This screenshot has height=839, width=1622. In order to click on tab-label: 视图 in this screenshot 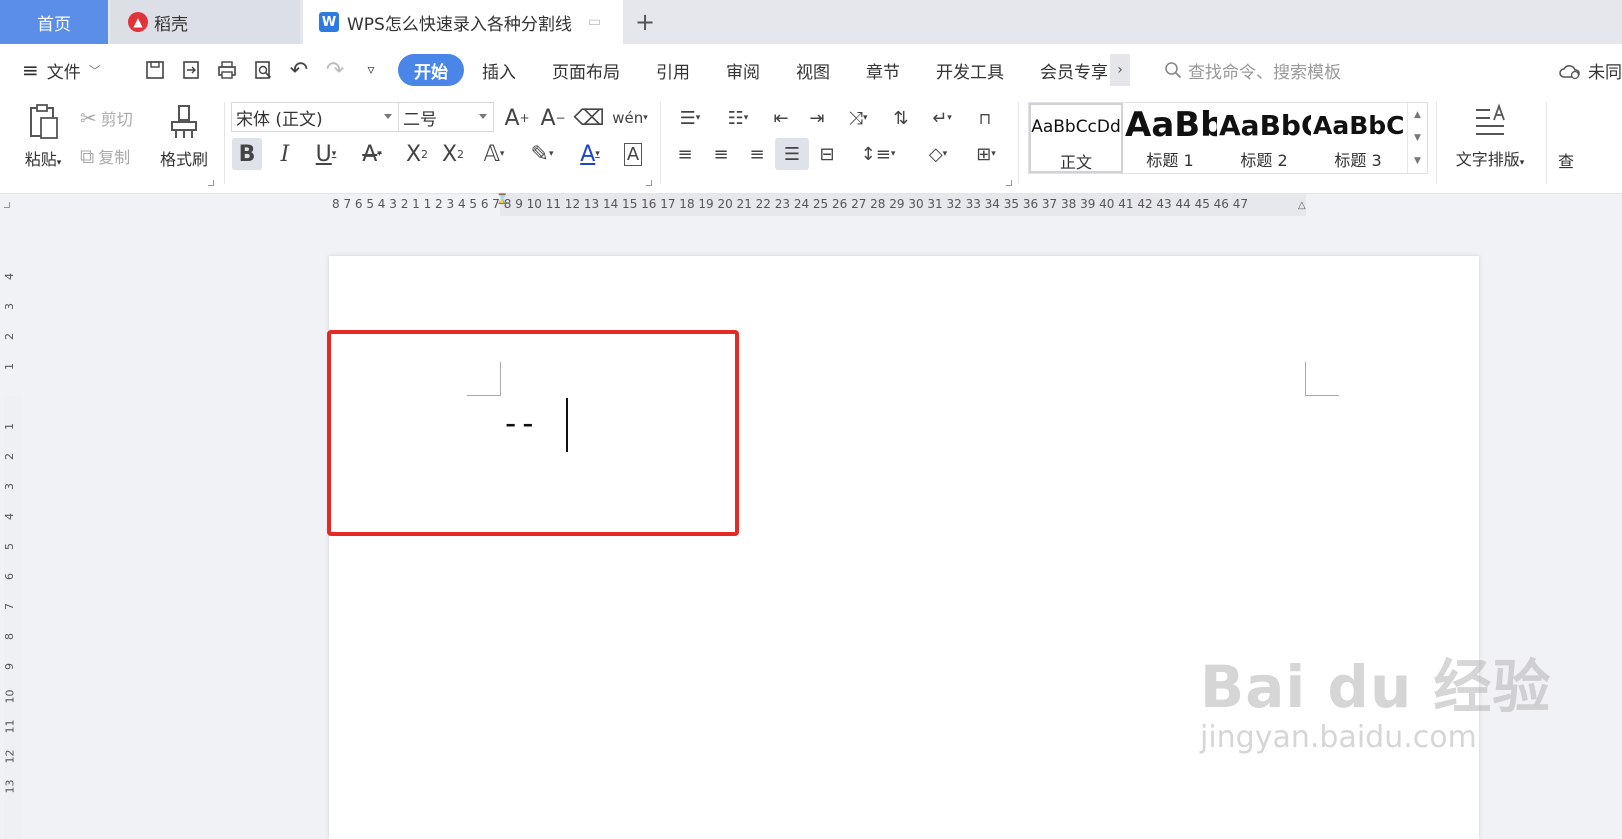, I will do `click(813, 72)`.